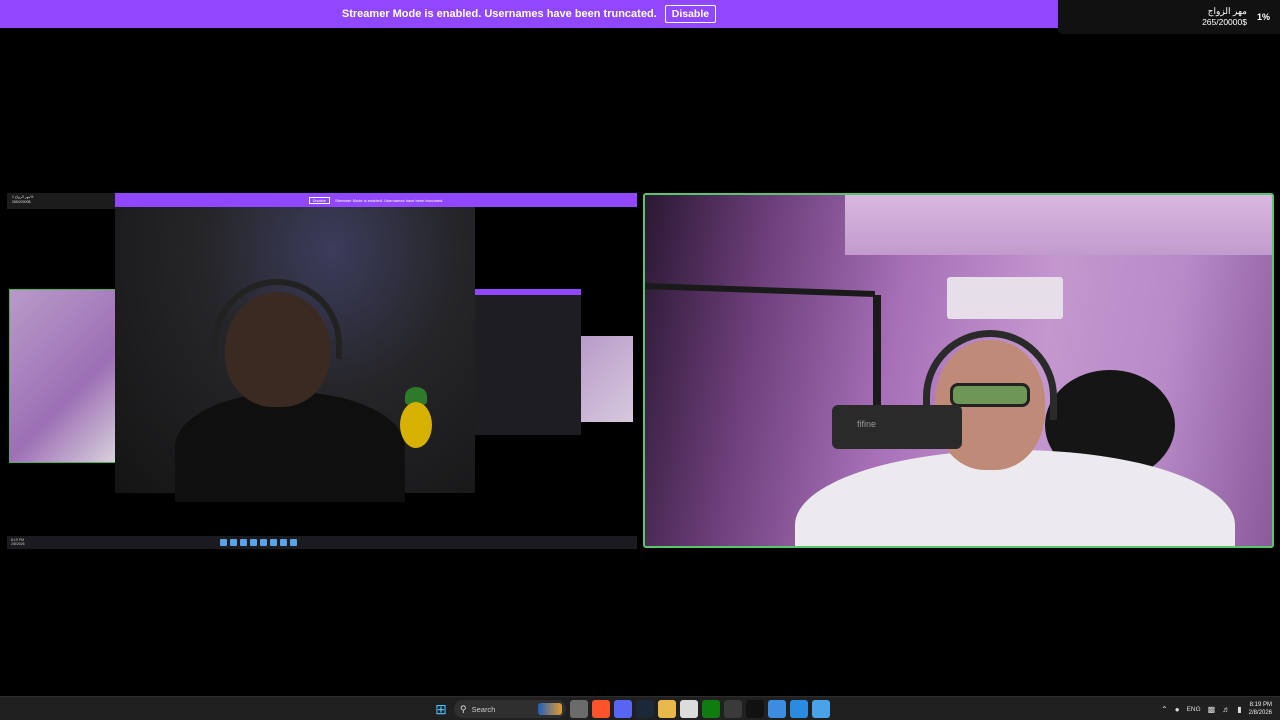 The image size is (1280, 720). Describe the element at coordinates (463, 708) in the screenshot. I see `search-icon: ⚲` at that location.